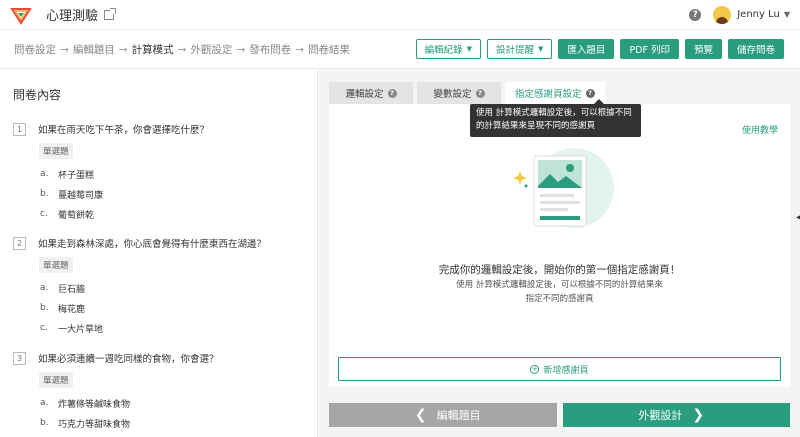 Image resolution: width=800 pixels, height=437 pixels. I want to click on next-step-button: 外觀設計 ❯, so click(676, 415).